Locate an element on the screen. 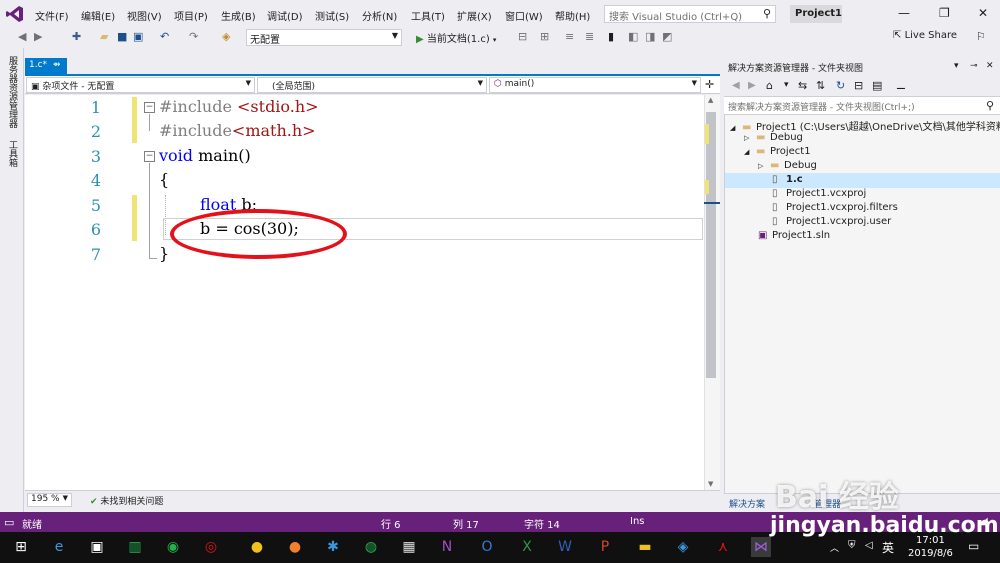 This screenshot has height=563, width=1000. feedback-icon: ⚐ is located at coordinates (981, 36).